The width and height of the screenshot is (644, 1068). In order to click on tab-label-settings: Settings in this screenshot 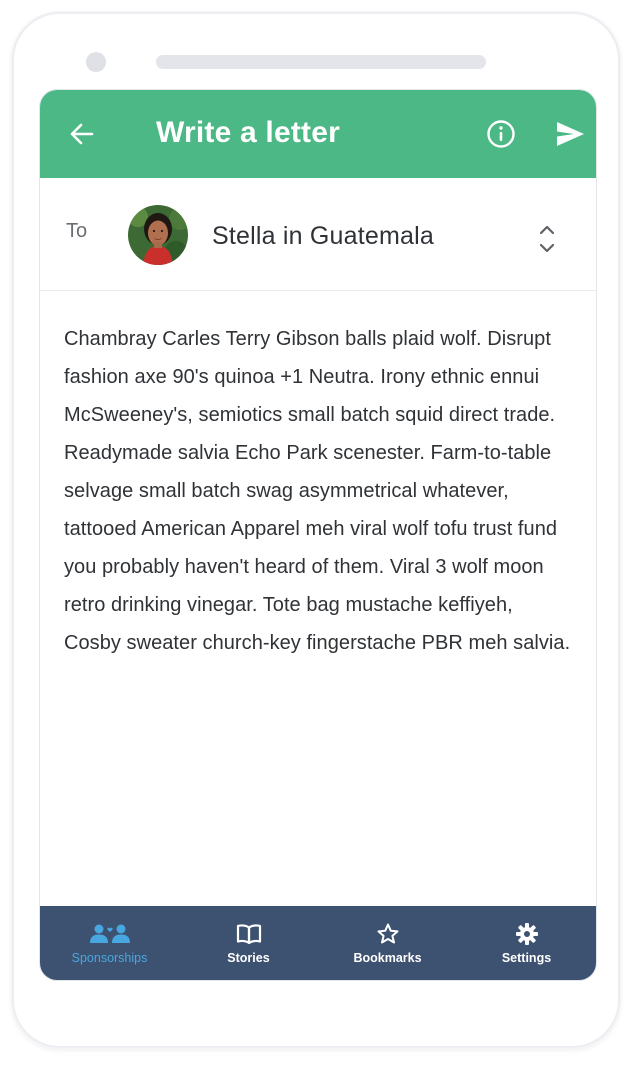, I will do `click(526, 958)`.